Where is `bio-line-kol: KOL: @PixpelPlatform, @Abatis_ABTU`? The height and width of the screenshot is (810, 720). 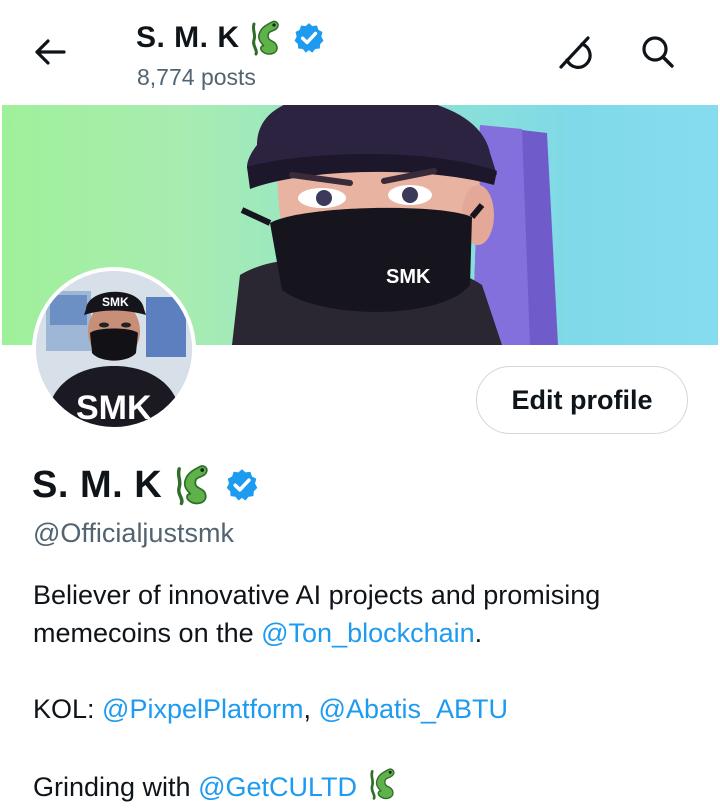 bio-line-kol: KOL: @PixpelPlatform, @Abatis_ABTU is located at coordinates (363, 709).